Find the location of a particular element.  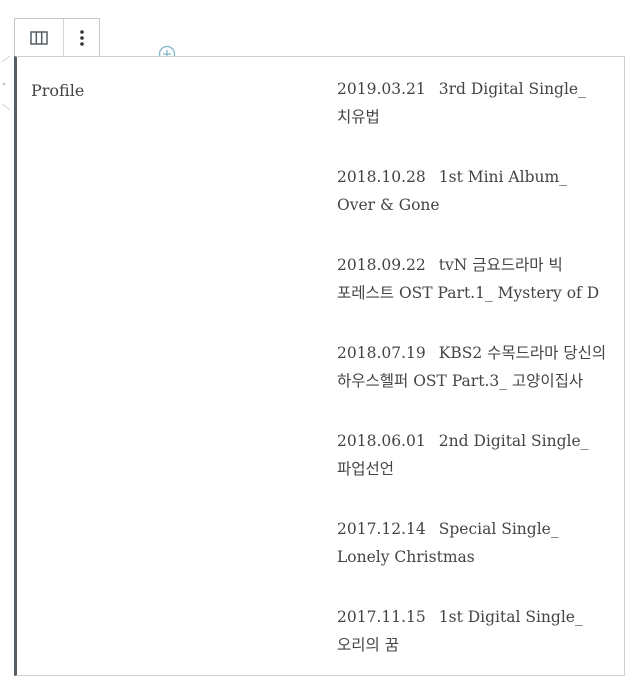

block-edge-marks is located at coordinates (6, 85).